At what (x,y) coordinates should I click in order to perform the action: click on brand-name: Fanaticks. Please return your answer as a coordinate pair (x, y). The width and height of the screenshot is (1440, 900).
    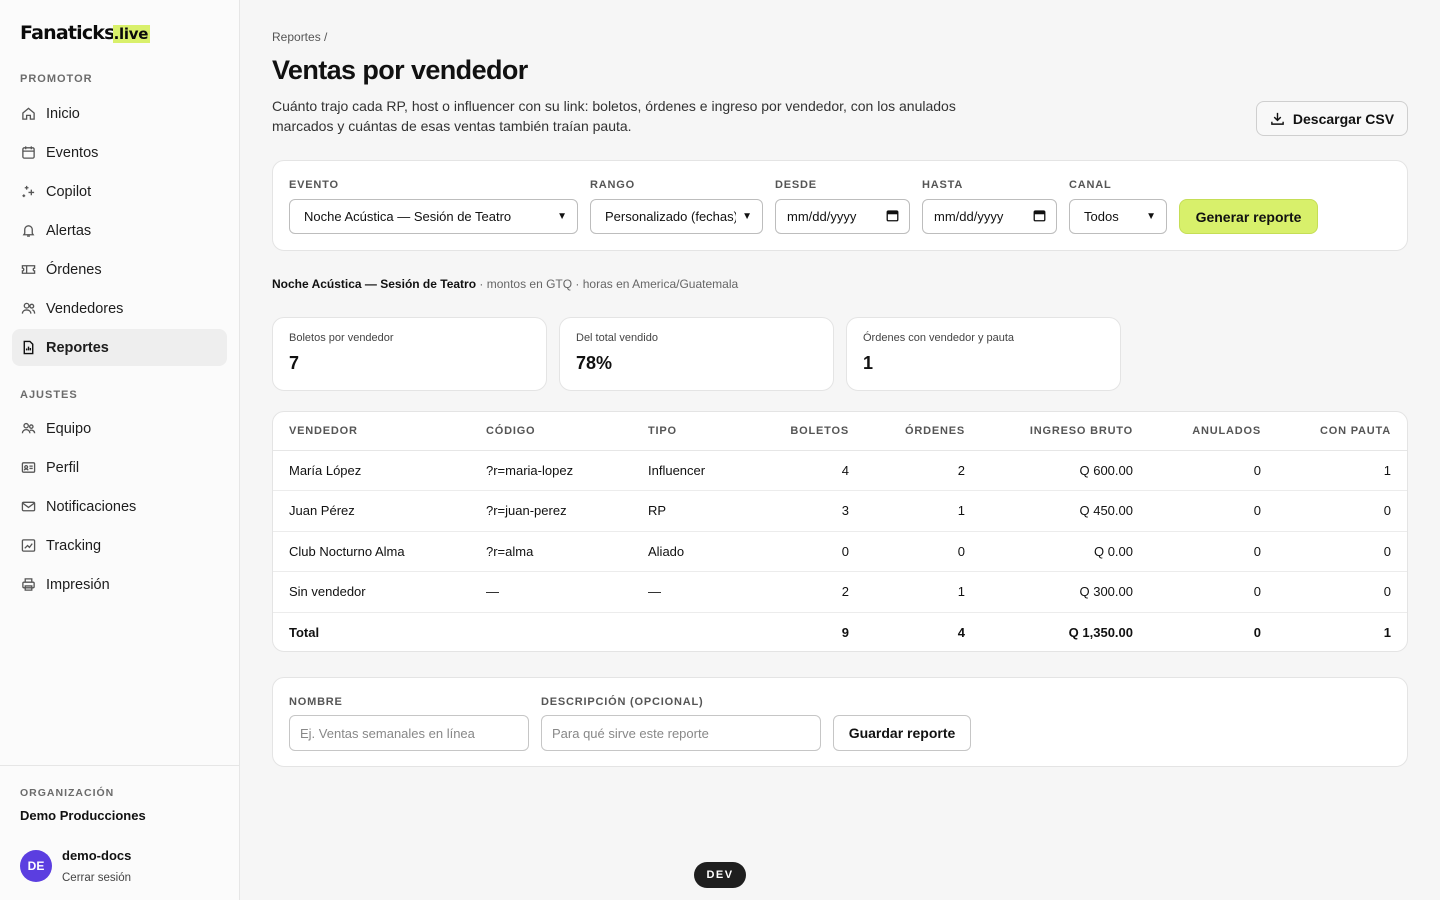
    Looking at the image, I should click on (67, 33).